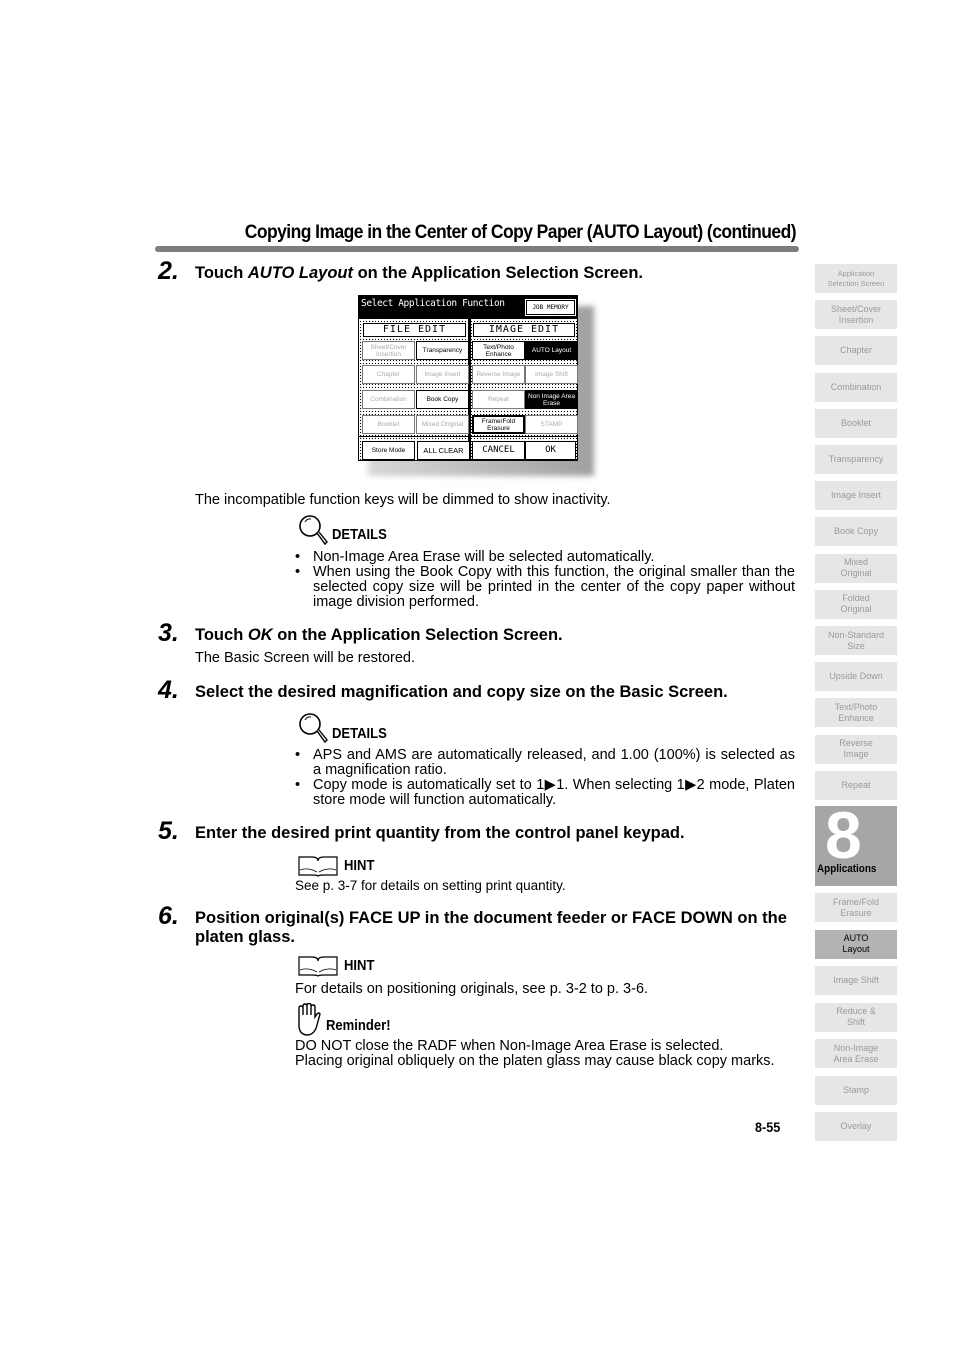 The height and width of the screenshot is (1351, 954). What do you see at coordinates (359, 866) in the screenshot?
I see `hint-label-1: HINT` at bounding box center [359, 866].